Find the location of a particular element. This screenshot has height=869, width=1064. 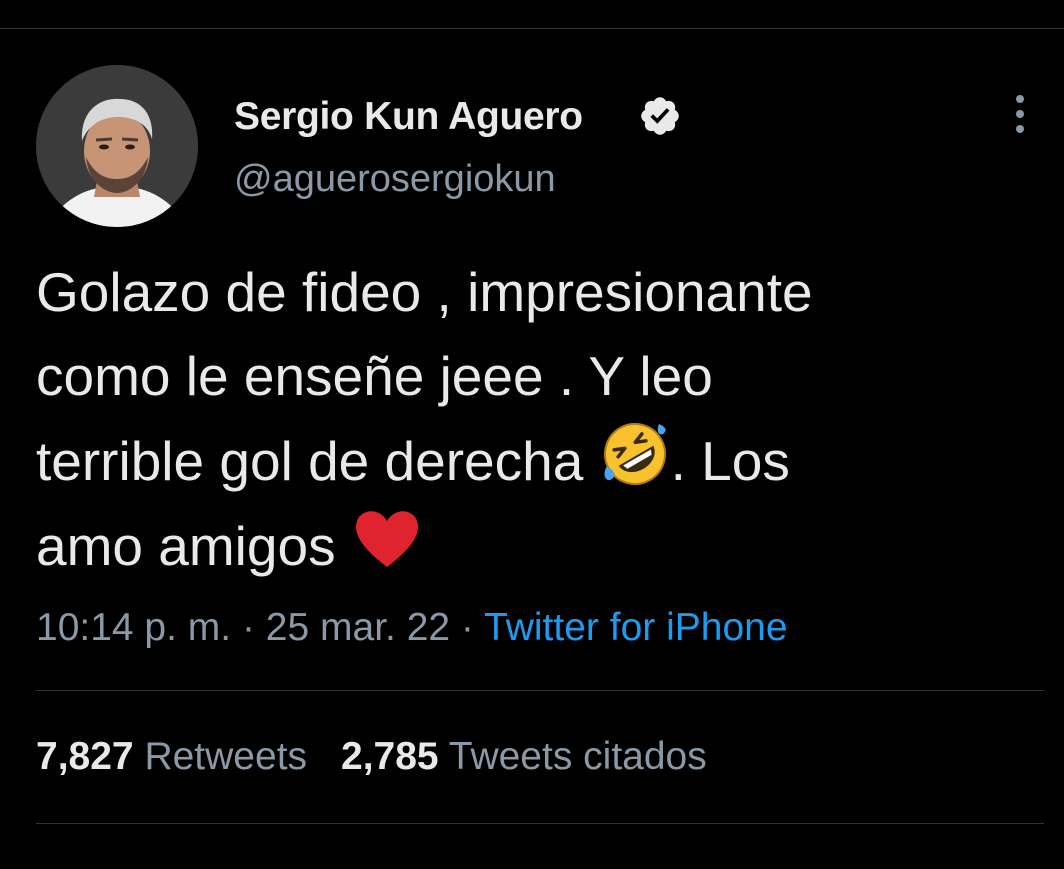

verified-badge-icon is located at coordinates (660, 116).